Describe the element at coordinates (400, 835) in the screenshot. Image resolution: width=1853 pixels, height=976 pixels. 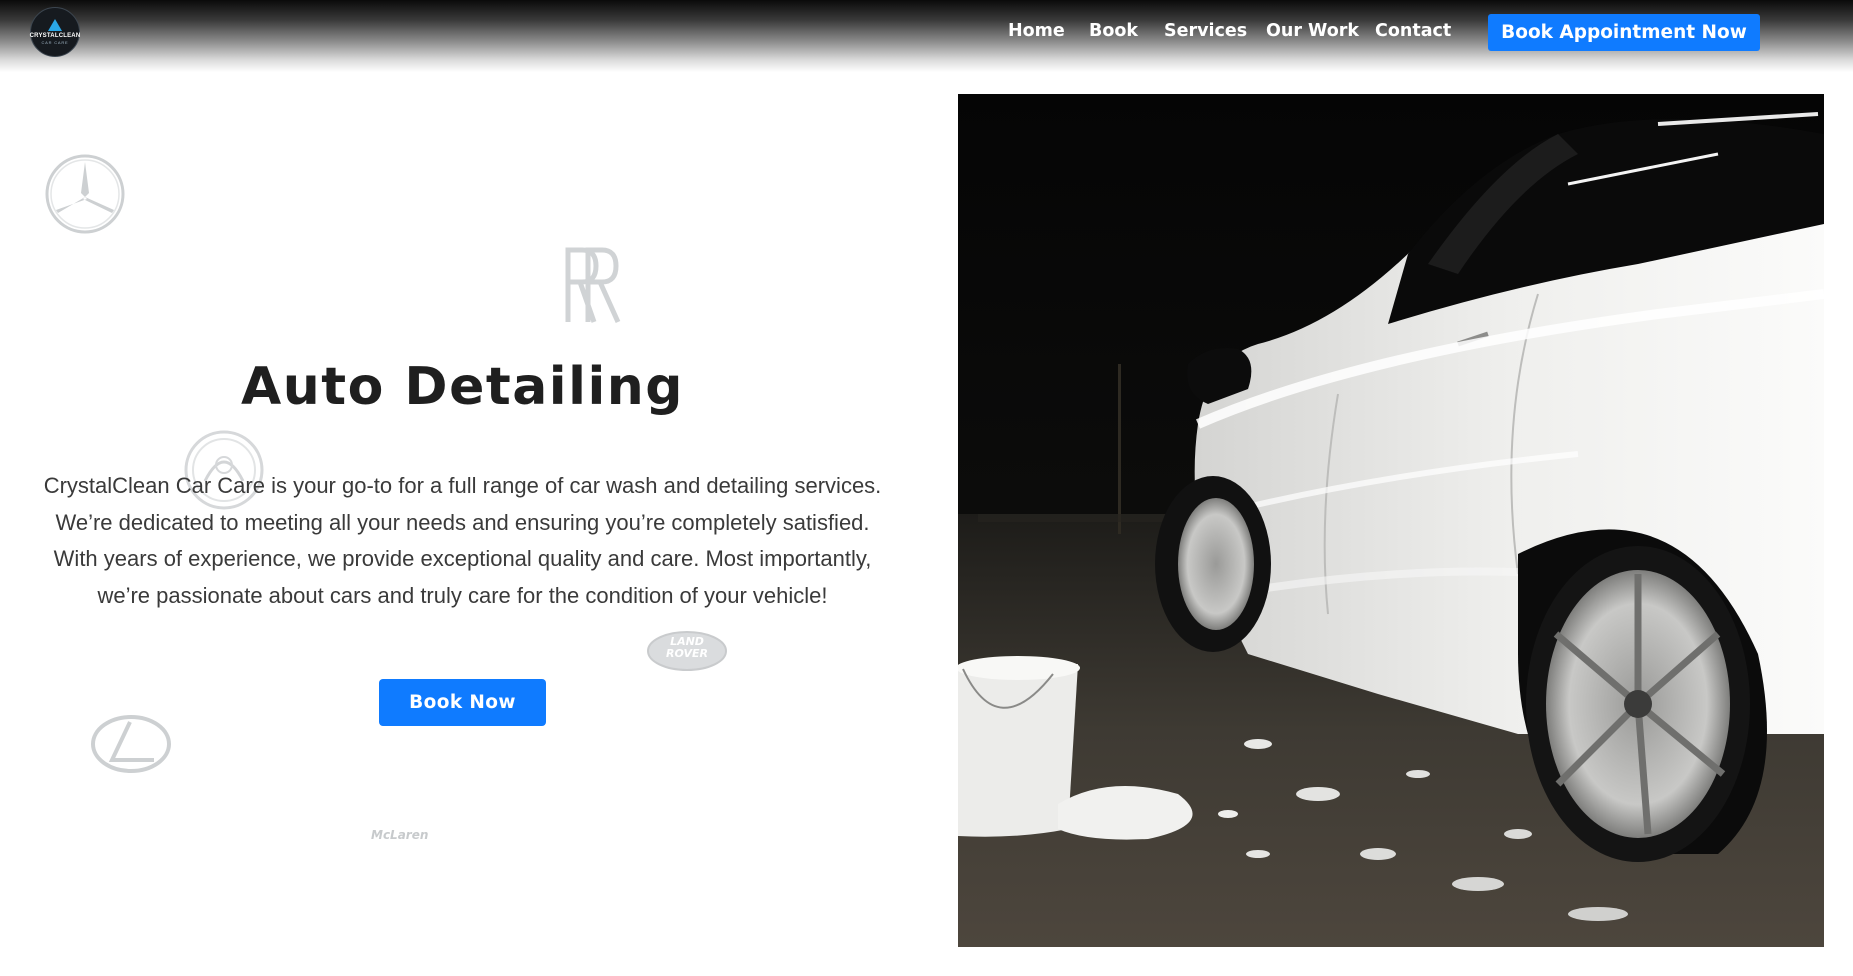
I see `mclaren-logo: McLaren` at that location.